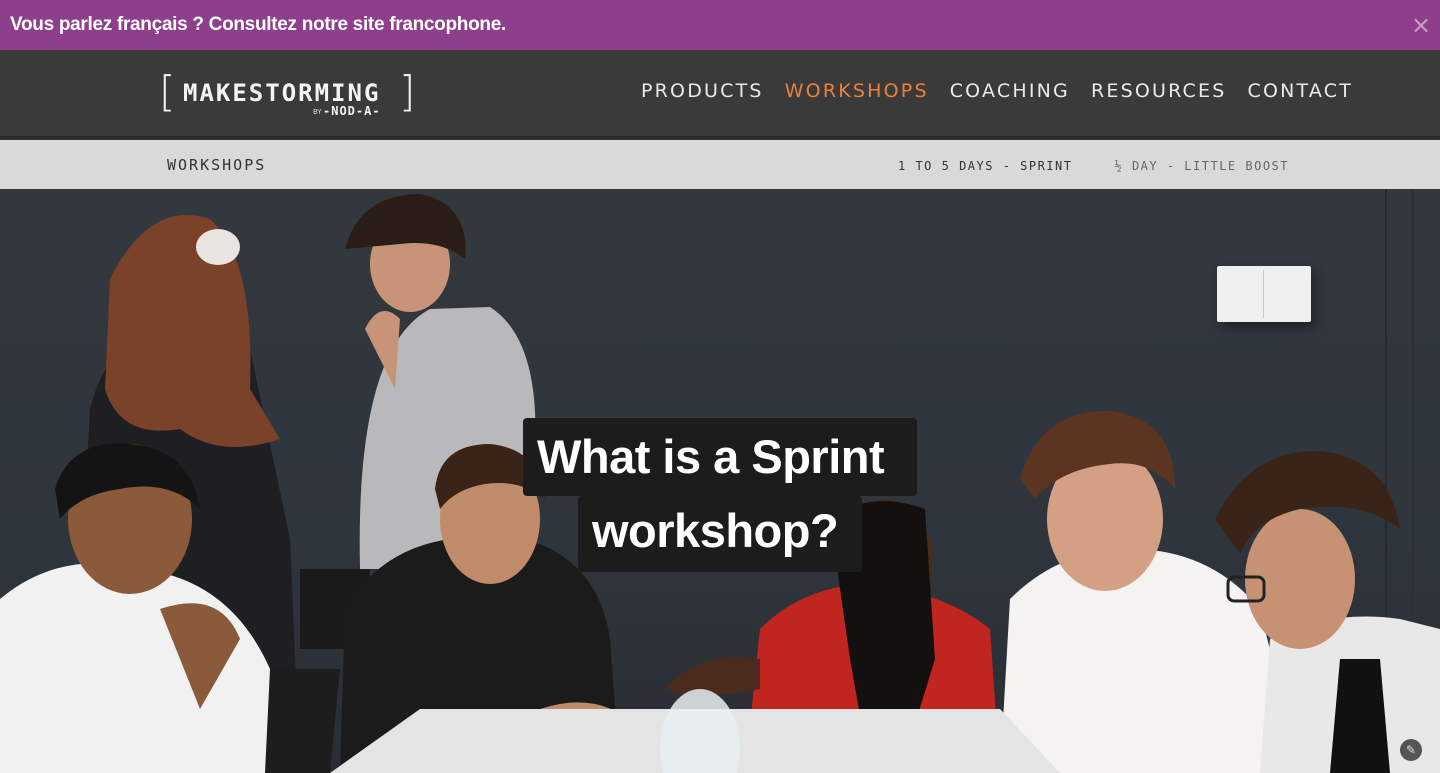  Describe the element at coordinates (1159, 91) in the screenshot. I see `nav-resources: RESOURCES` at that location.